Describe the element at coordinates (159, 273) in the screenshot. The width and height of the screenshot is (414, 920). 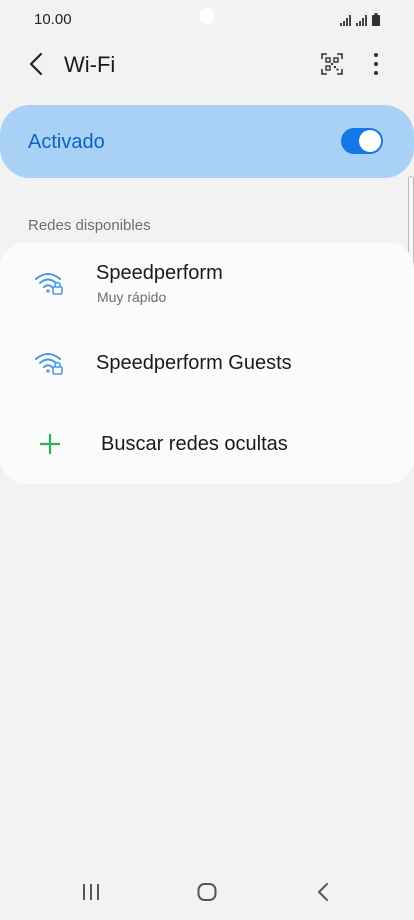
I see `network-name: Speedperform` at that location.